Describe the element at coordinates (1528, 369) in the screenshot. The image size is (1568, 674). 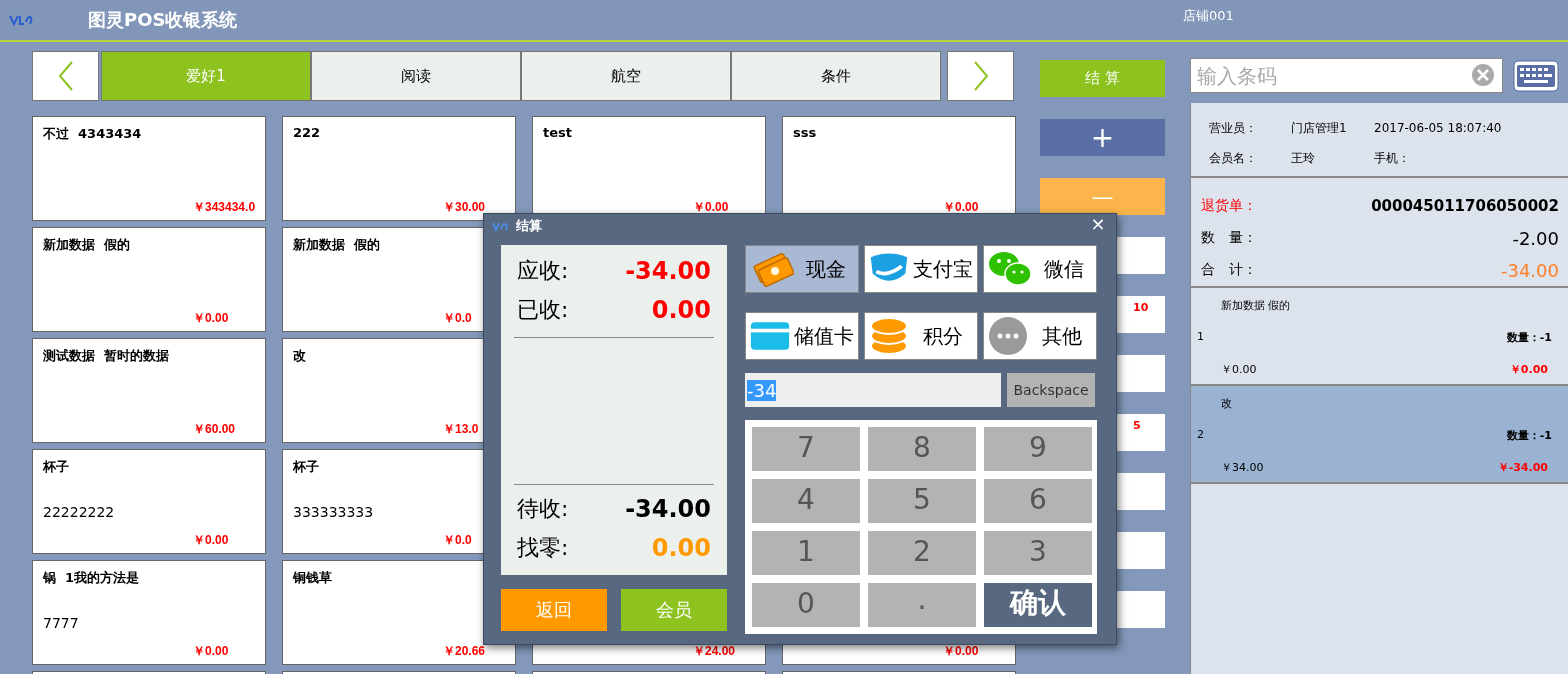
I see `item-amount: ￥0.00` at that location.